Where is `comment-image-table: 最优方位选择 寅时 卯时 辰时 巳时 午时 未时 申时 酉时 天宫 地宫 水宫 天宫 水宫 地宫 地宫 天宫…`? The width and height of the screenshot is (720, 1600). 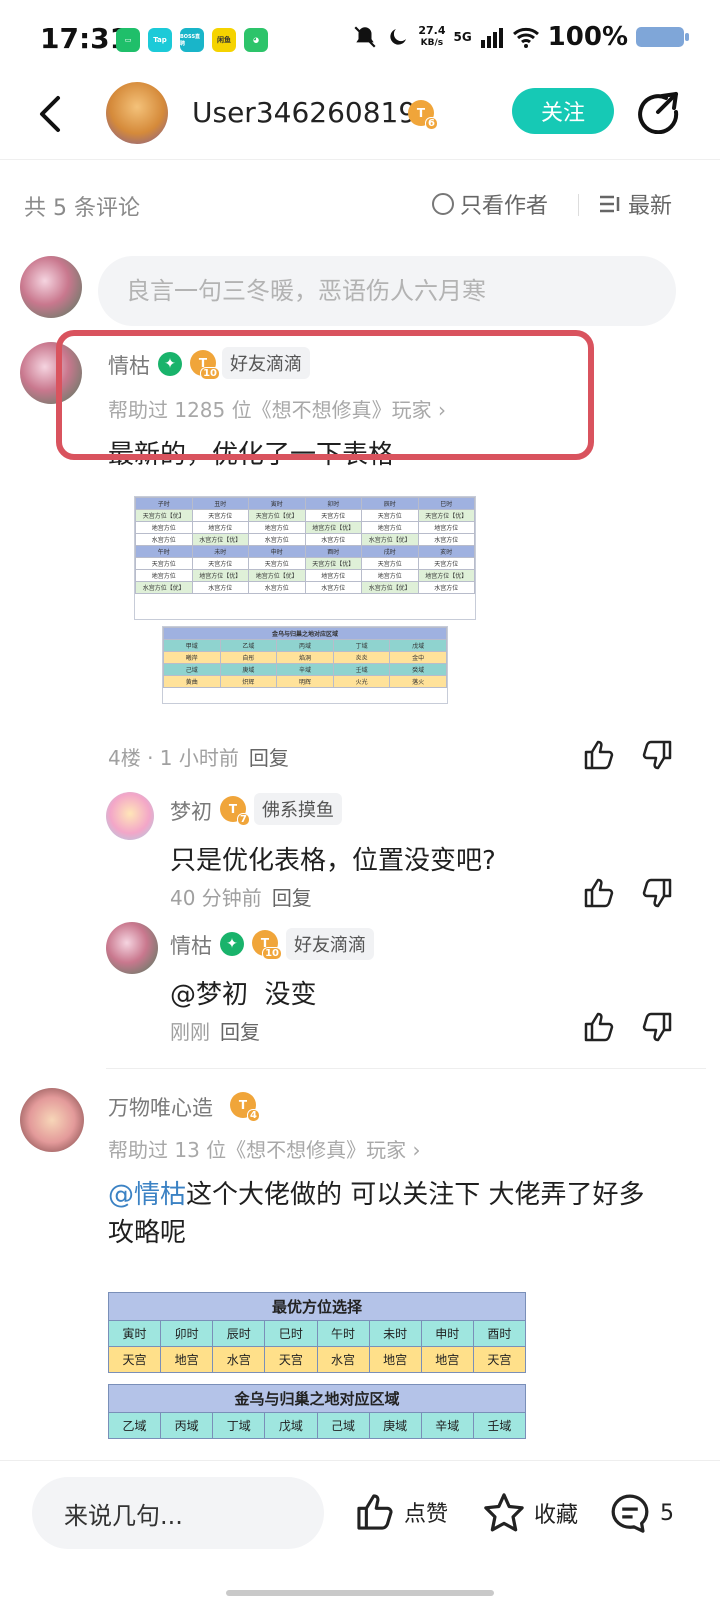
comment-image-table: 最优方位选择 寅时 卯时 辰时 巳时 午时 未时 申时 酉时 天宫 地宫 水宫 天宫 水宫 地宫 地宫 天宫… is located at coordinates (317, 1365).